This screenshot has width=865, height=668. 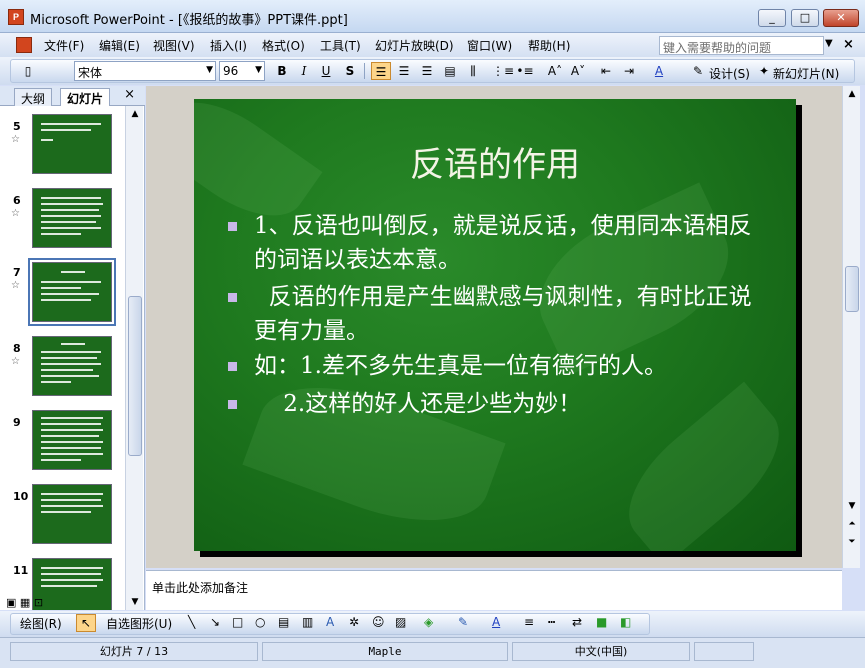 What do you see at coordinates (215, 622) in the screenshot?
I see `arrow-icon: ↘` at bounding box center [215, 622].